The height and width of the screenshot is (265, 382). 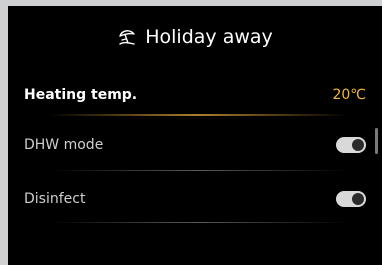 I want to click on dhw-mode-row: DHW mode, so click(x=195, y=145).